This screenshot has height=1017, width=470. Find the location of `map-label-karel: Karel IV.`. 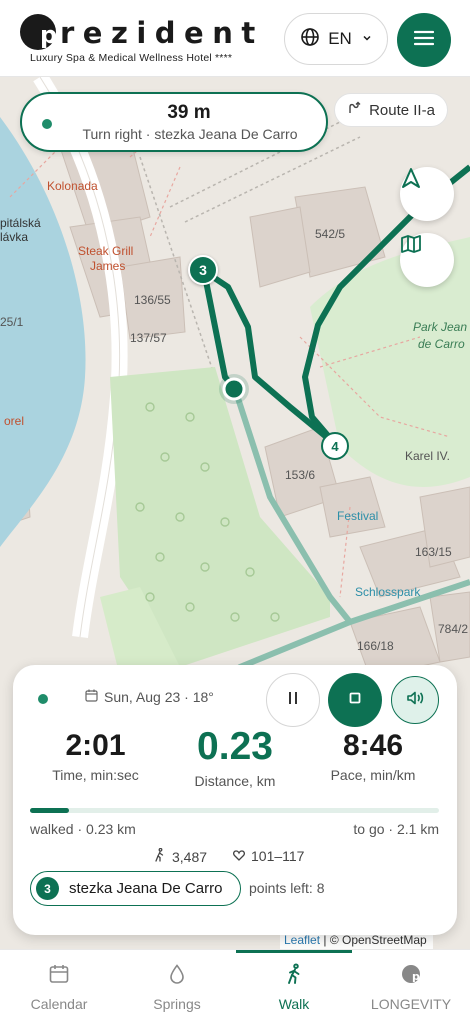

map-label-karel: Karel IV. is located at coordinates (427, 456).